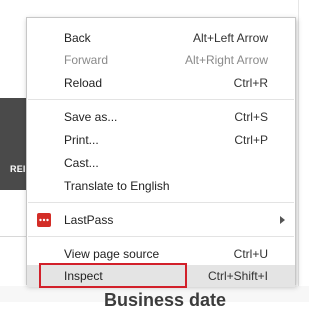 This screenshot has width=320, height=311. I want to click on menu-item-shortcut: Ctrl+Shift+I, so click(237, 276).